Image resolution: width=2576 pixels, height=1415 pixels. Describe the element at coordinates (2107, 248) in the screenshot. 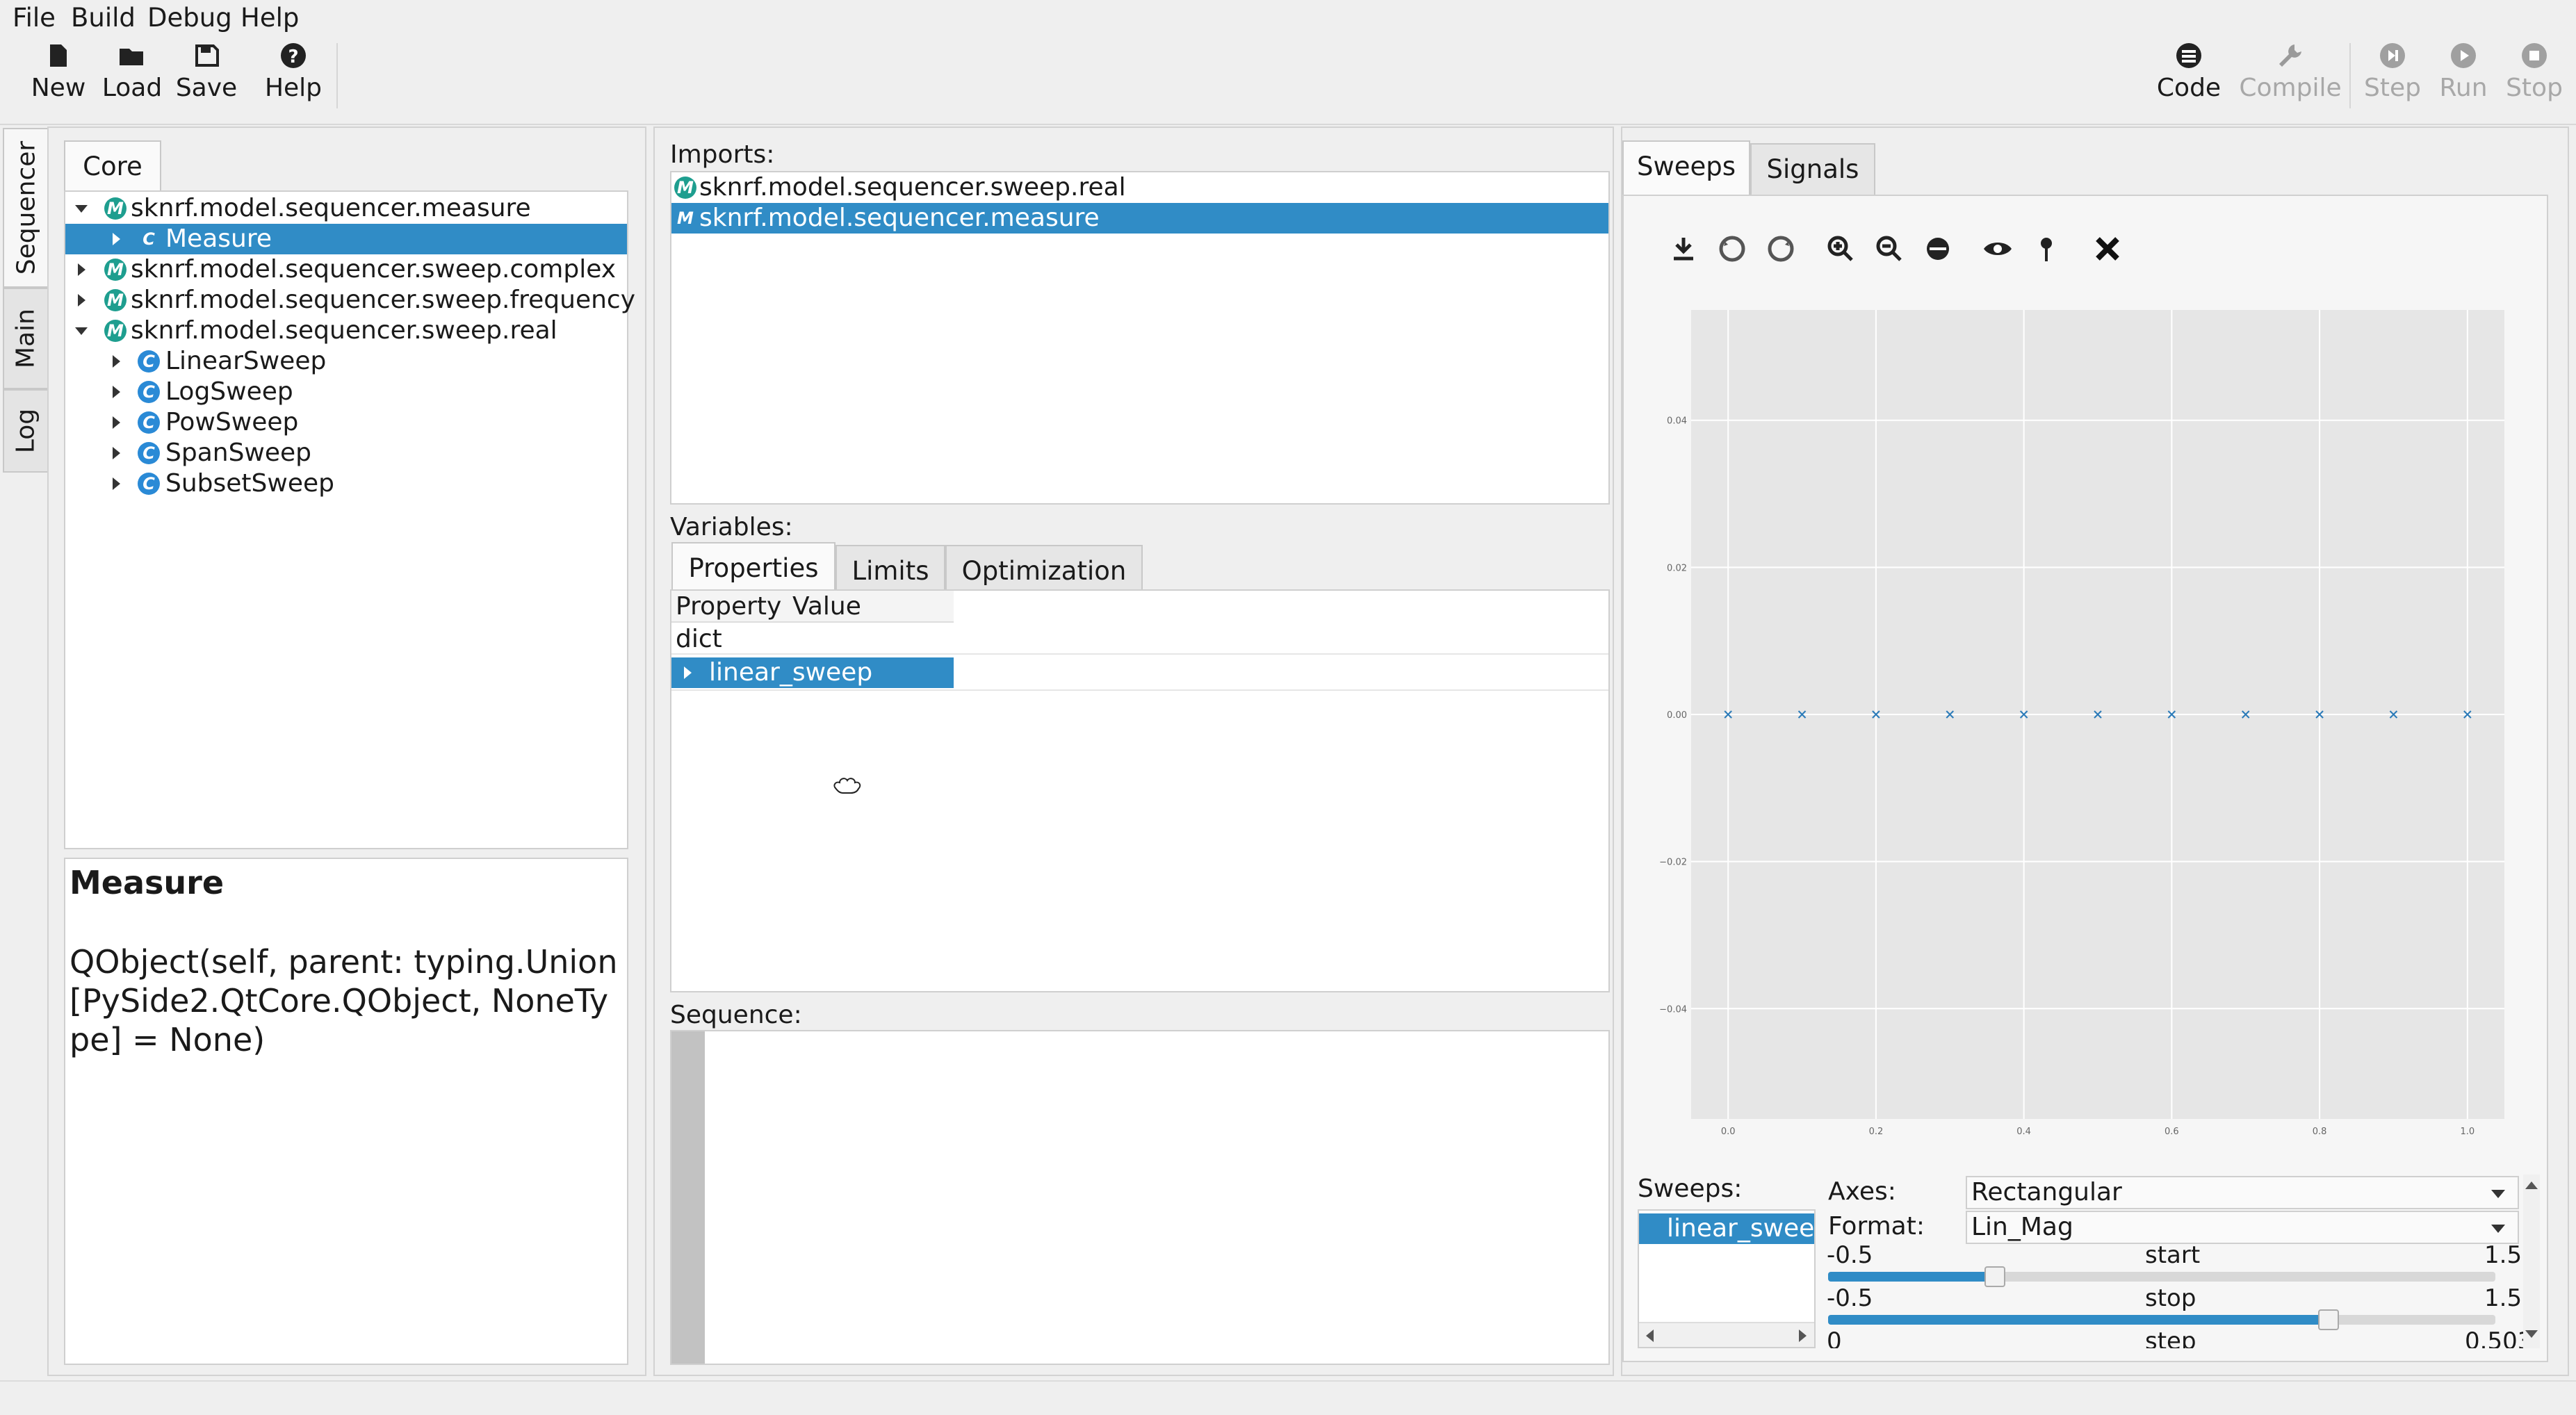

I see `close-icon` at that location.